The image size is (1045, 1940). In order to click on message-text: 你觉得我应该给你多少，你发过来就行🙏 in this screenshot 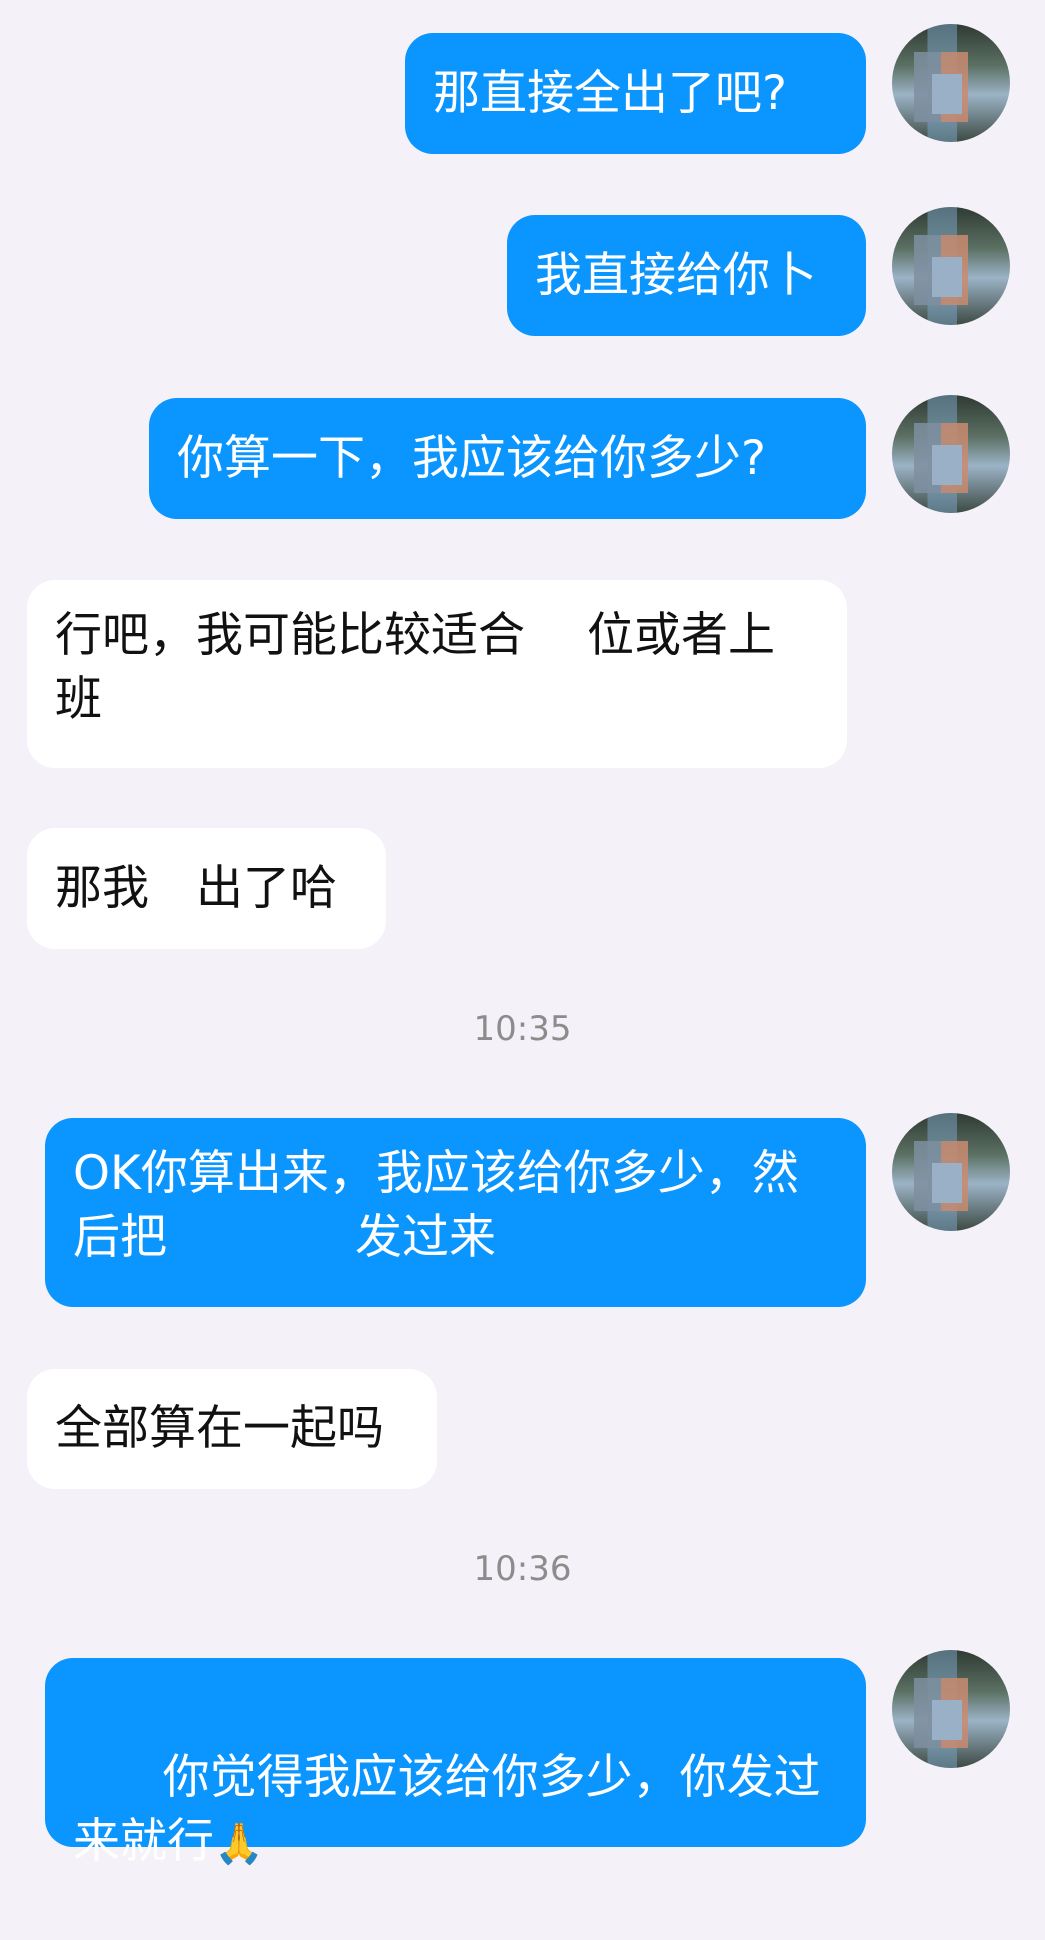, I will do `click(455, 1811)`.